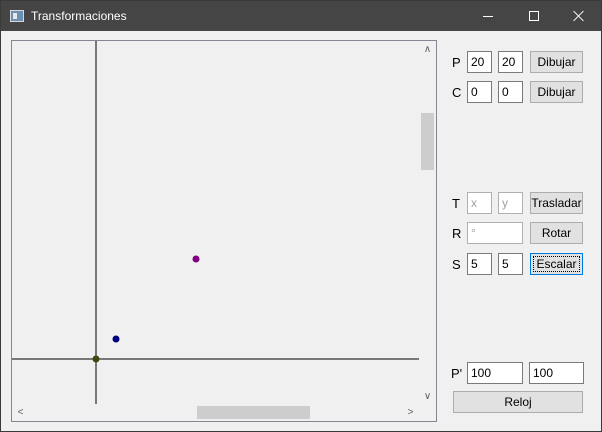  I want to click on scroll-down-icon: ∨, so click(427, 396).